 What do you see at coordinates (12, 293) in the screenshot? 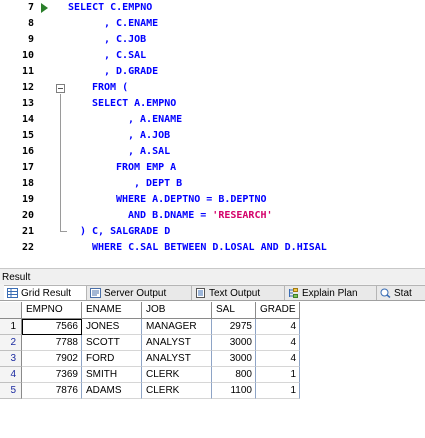
I see `grid-icon` at bounding box center [12, 293].